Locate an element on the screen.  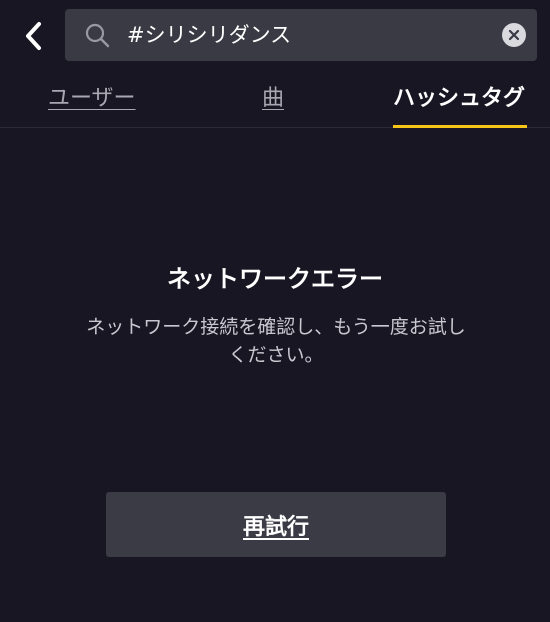
tab-users-label: ユーザー is located at coordinates (92, 98).